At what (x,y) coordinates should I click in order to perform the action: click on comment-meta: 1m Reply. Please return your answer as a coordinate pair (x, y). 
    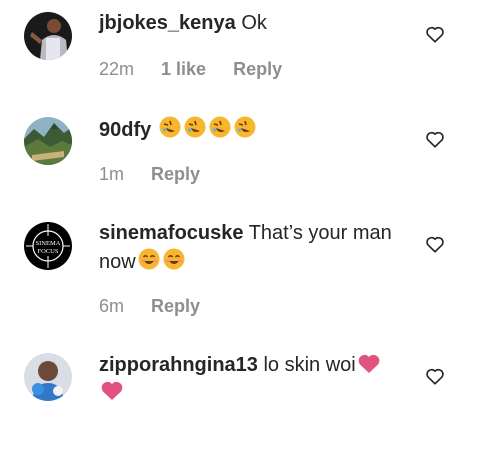
    Looking at the image, I should click on (160, 174).